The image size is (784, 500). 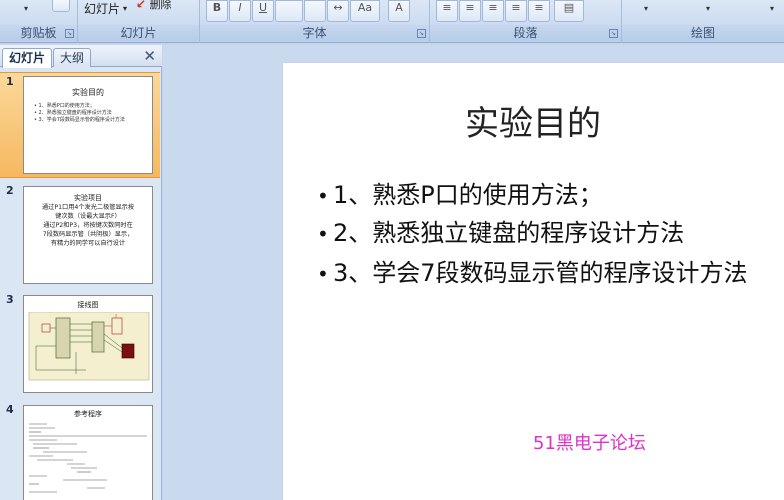 What do you see at coordinates (88, 92) in the screenshot?
I see `thumbnail-title: 实验目的` at bounding box center [88, 92].